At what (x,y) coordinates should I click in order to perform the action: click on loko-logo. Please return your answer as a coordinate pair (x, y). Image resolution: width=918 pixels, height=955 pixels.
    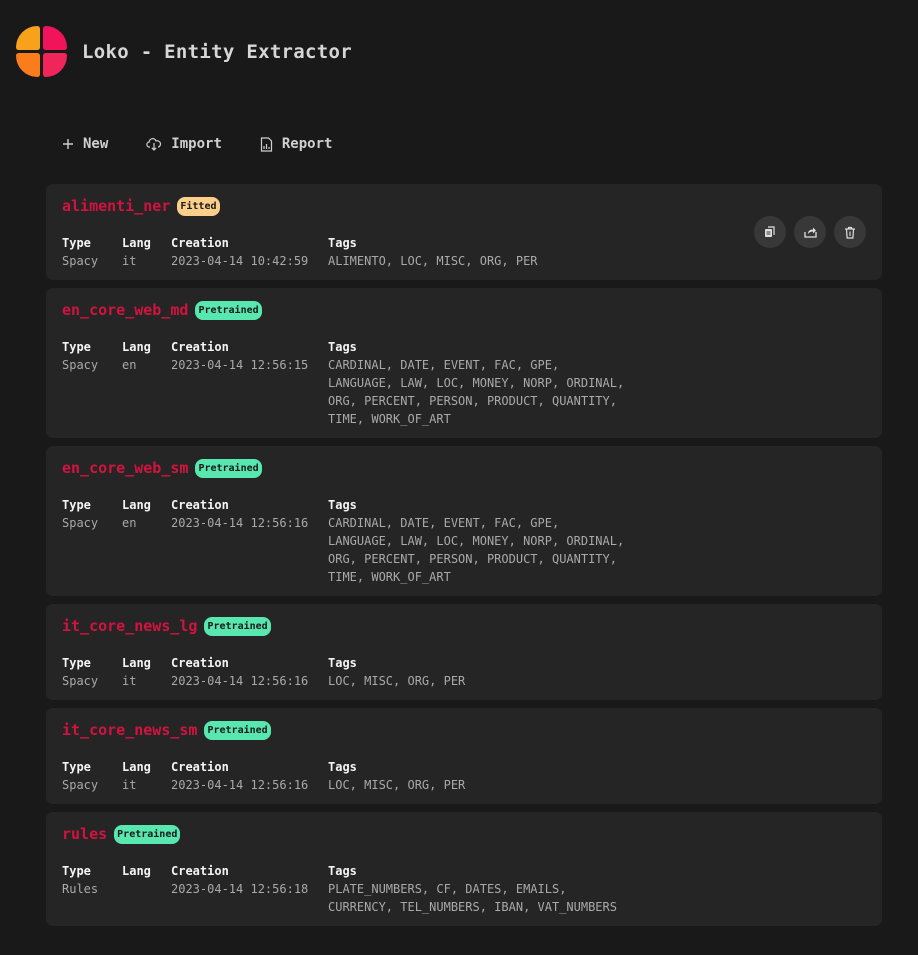
    Looking at the image, I should click on (42, 52).